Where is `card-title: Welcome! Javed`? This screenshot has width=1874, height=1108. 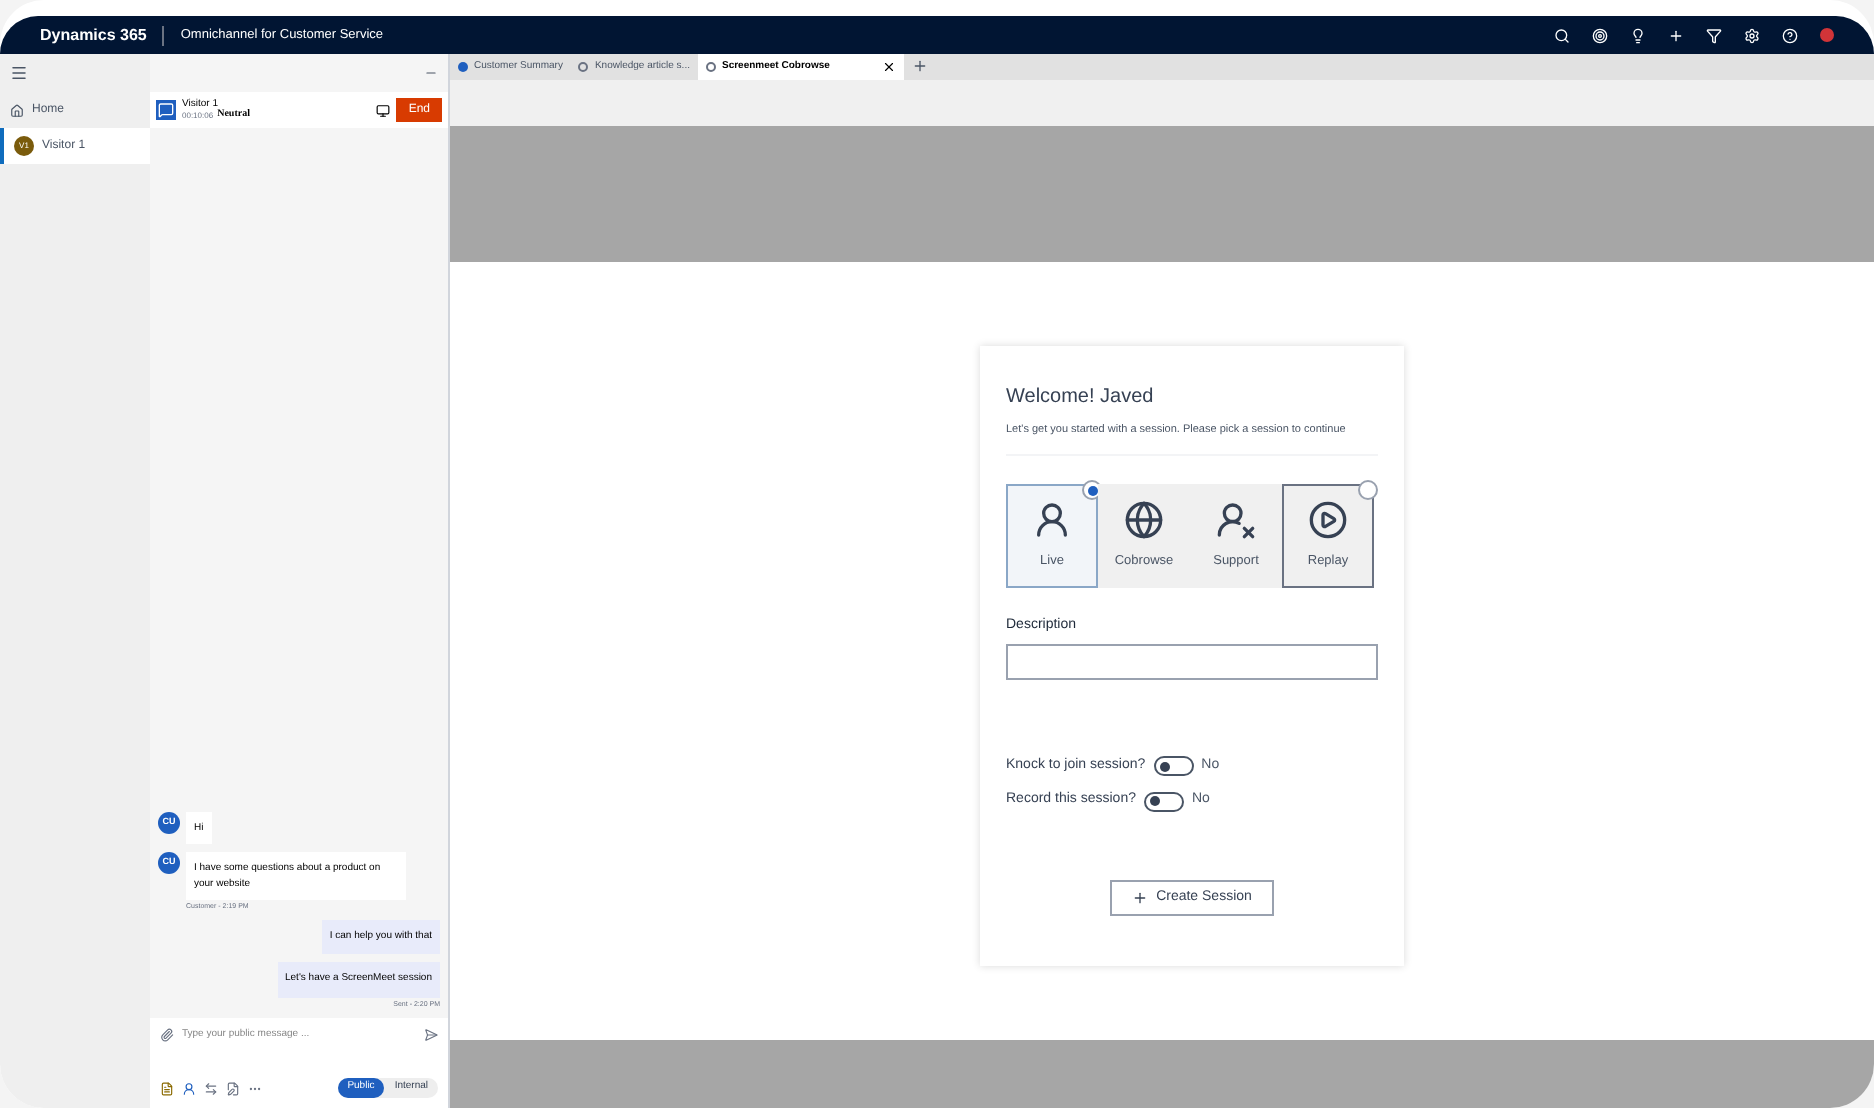
card-title: Welcome! Javed is located at coordinates (1081, 398).